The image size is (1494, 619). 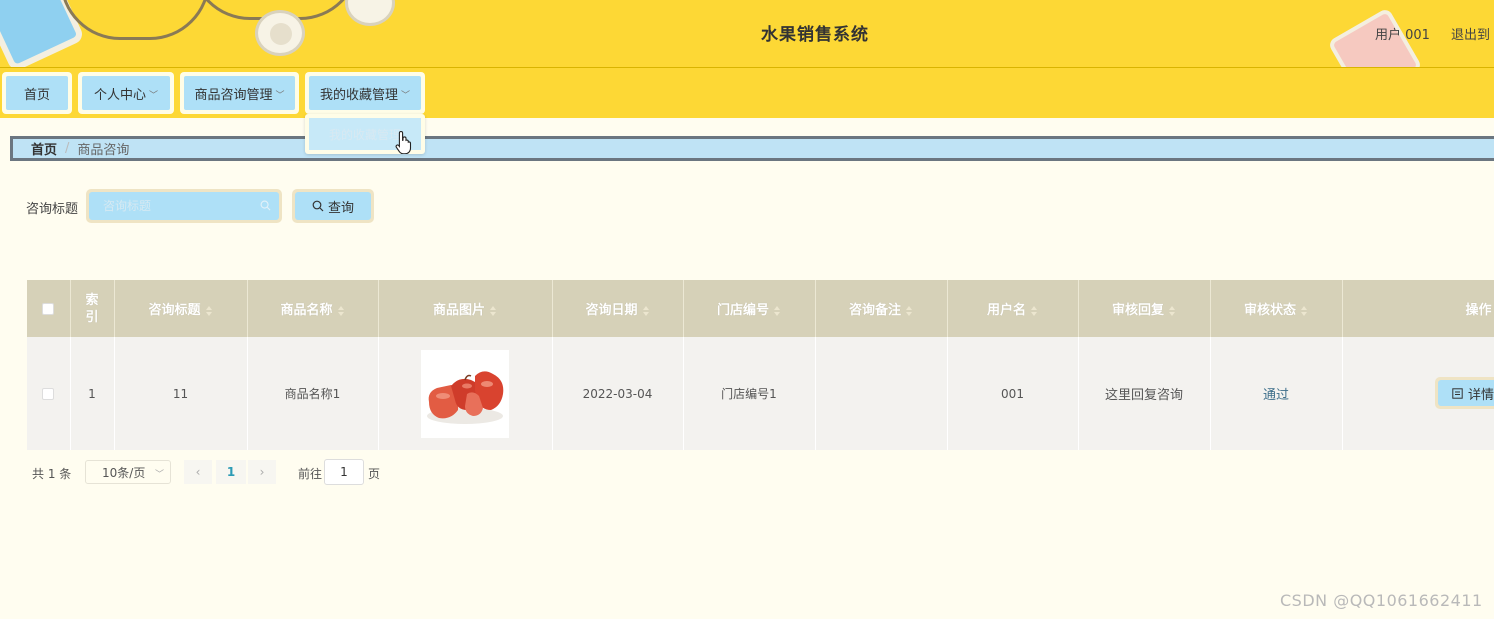 I want to click on column-header-remark: 咨询备注, so click(x=881, y=308).